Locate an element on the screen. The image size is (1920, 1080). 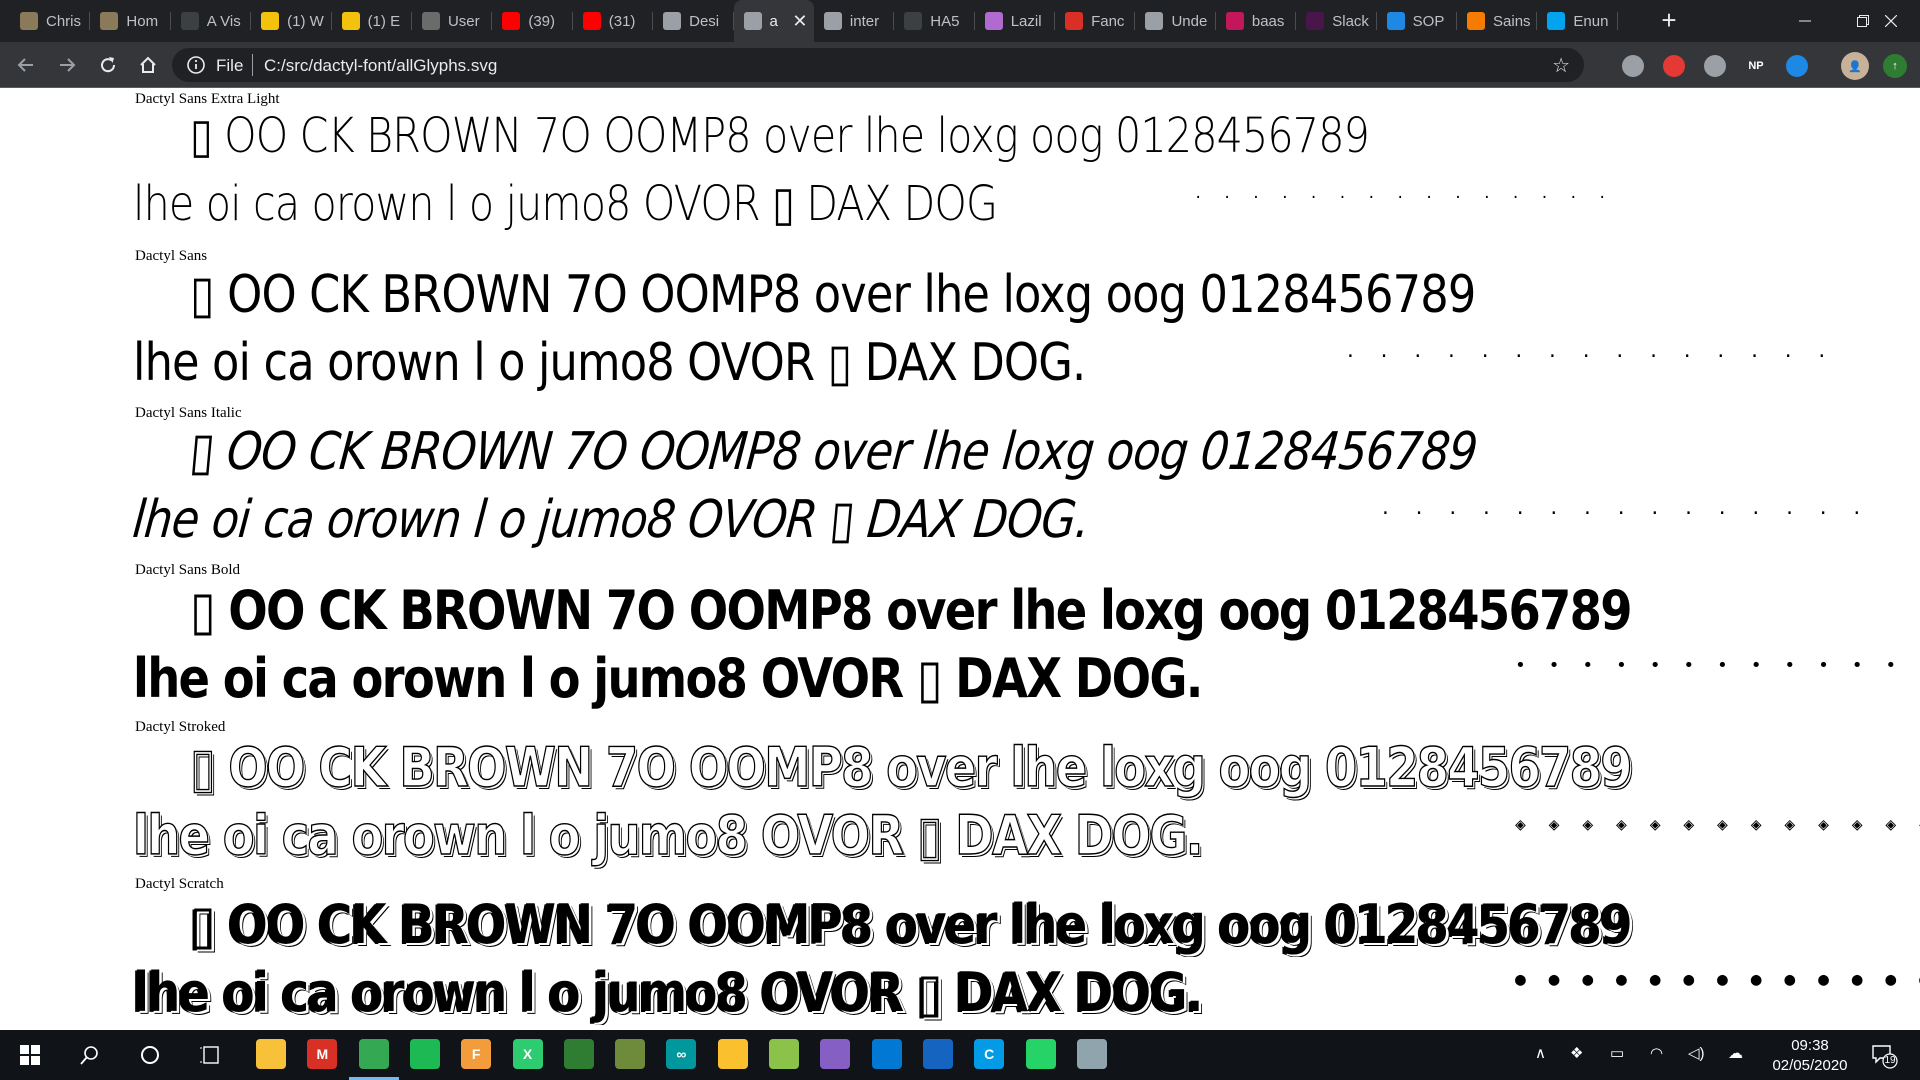
browser-tab: User is located at coordinates (452, 21).